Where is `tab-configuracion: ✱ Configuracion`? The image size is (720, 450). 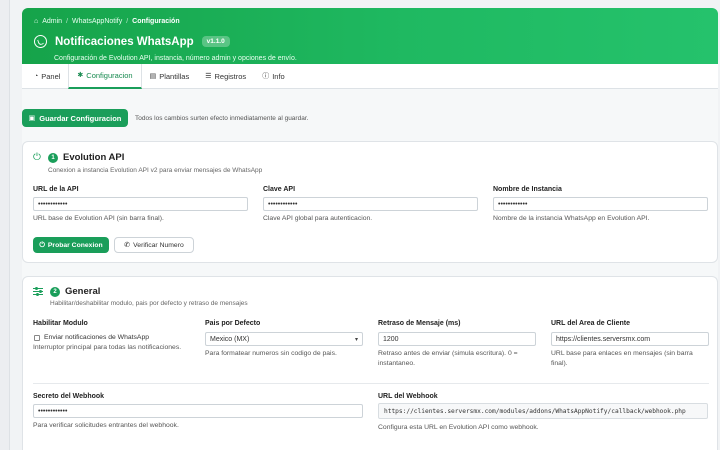
tab-configuracion: ✱ Configuracion is located at coordinates (105, 76).